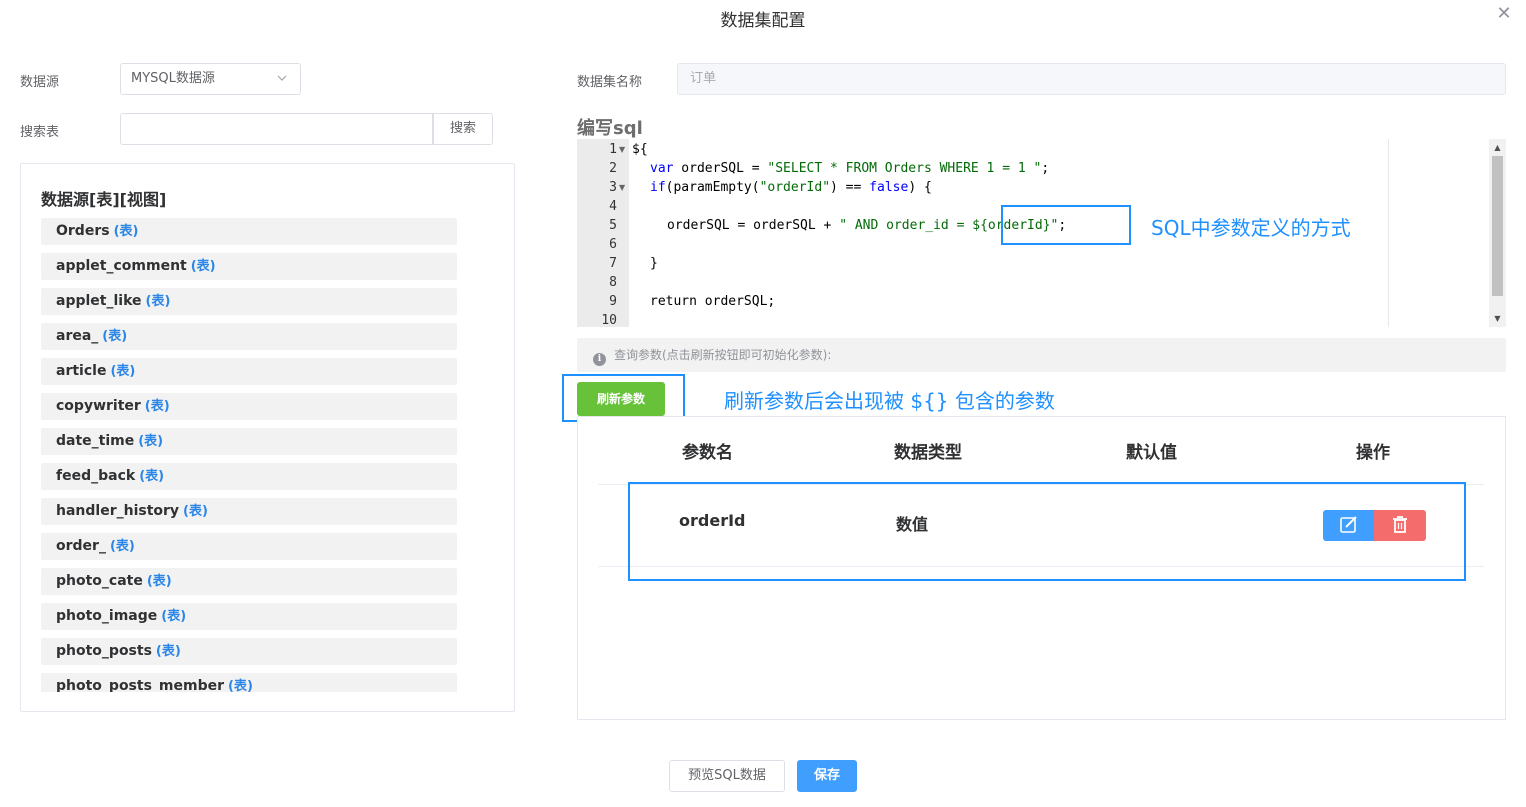 The width and height of the screenshot is (1526, 807). Describe the element at coordinates (654, 263) in the screenshot. I see `code-line-7: }` at that location.